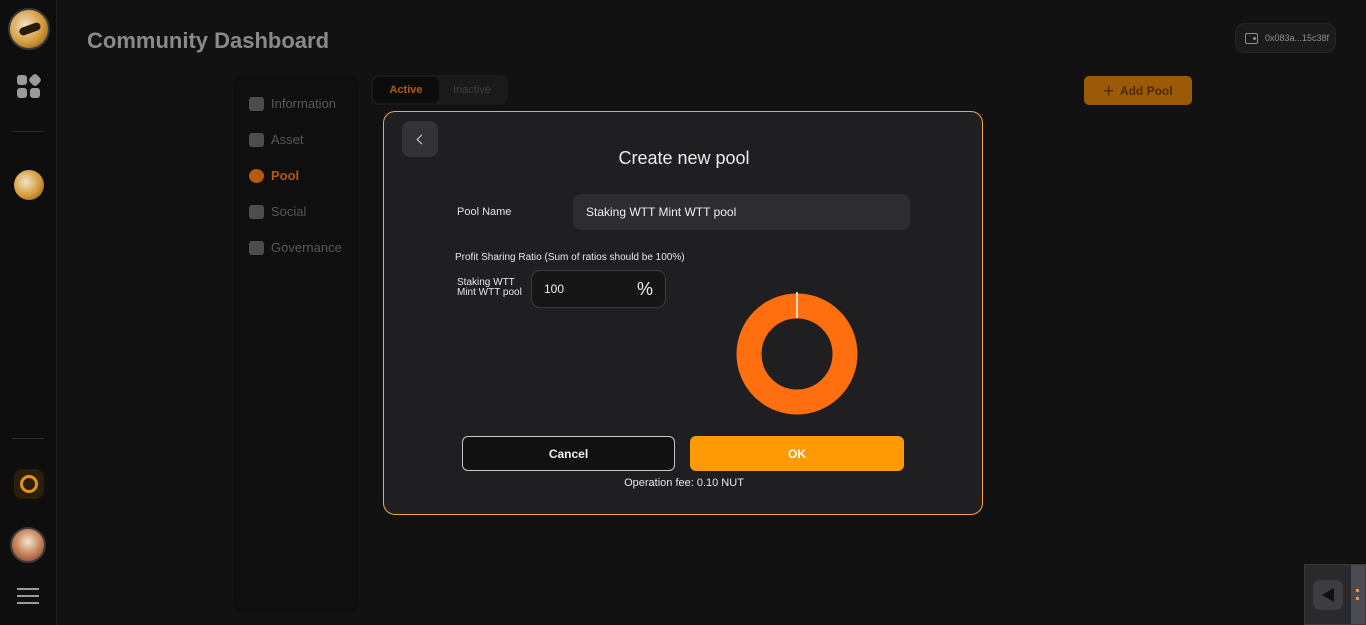 This screenshot has height=625, width=1366. What do you see at coordinates (285, 175) in the screenshot?
I see `sidebar-item-label: Pool` at bounding box center [285, 175].